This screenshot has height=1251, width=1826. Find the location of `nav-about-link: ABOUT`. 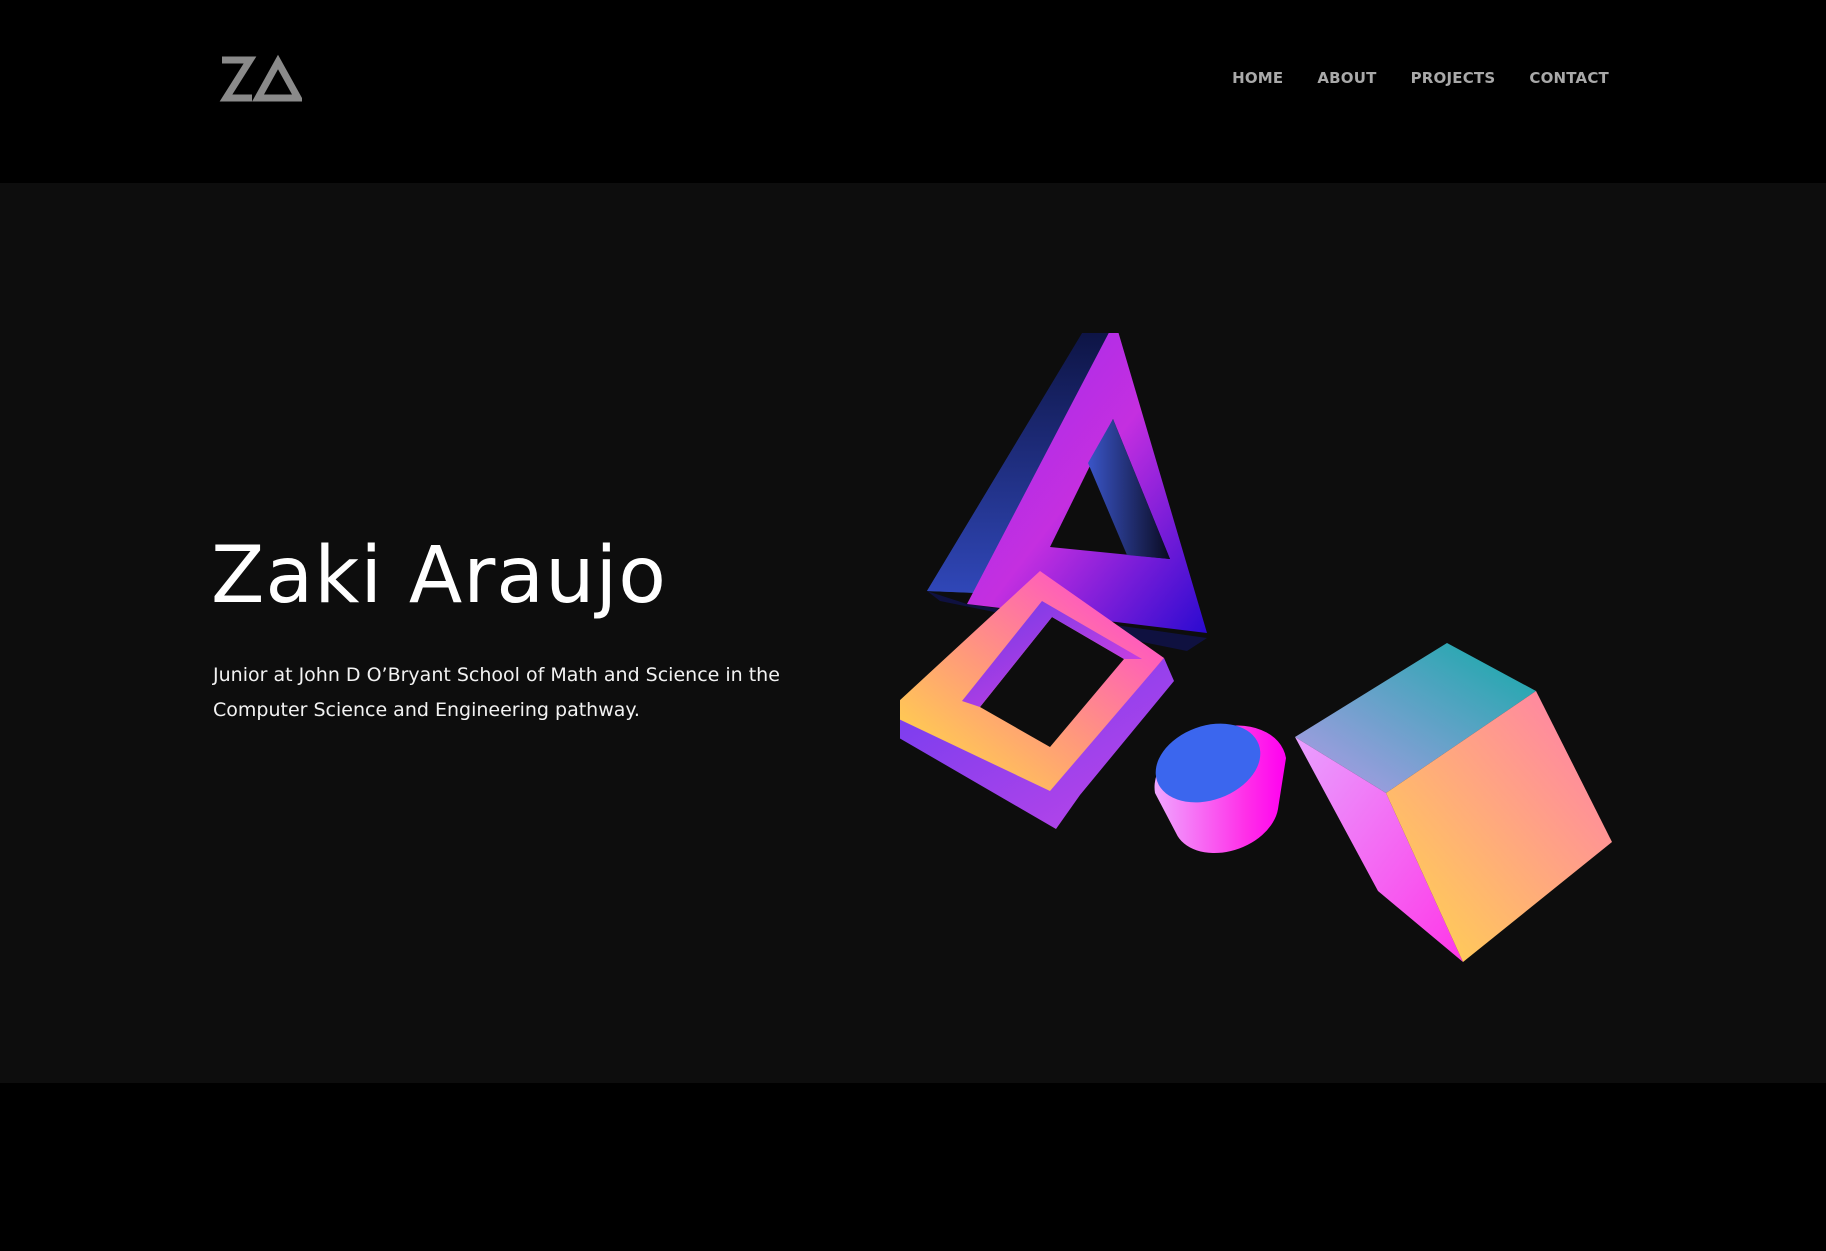

nav-about-link: ABOUT is located at coordinates (1346, 78).